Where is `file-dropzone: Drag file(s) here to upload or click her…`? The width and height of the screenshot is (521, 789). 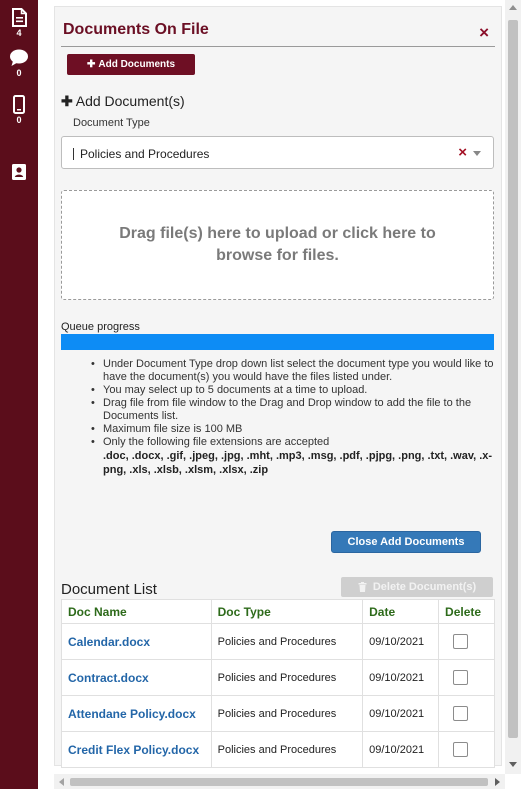
file-dropzone: Drag file(s) here to upload or click her… is located at coordinates (277, 245).